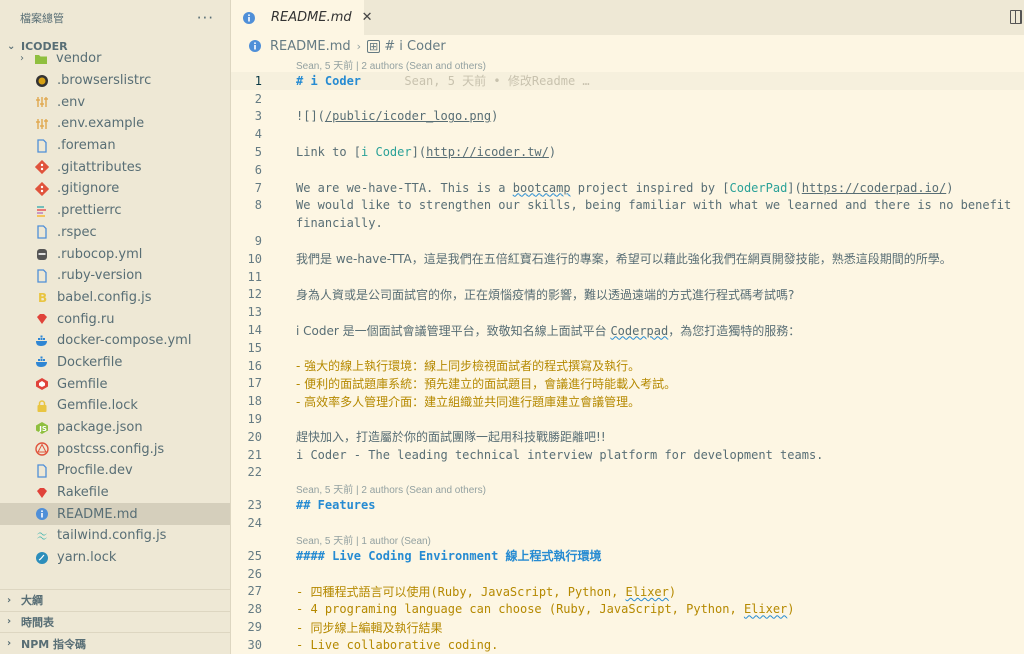  I want to click on file-item: config.ru, so click(115, 319).